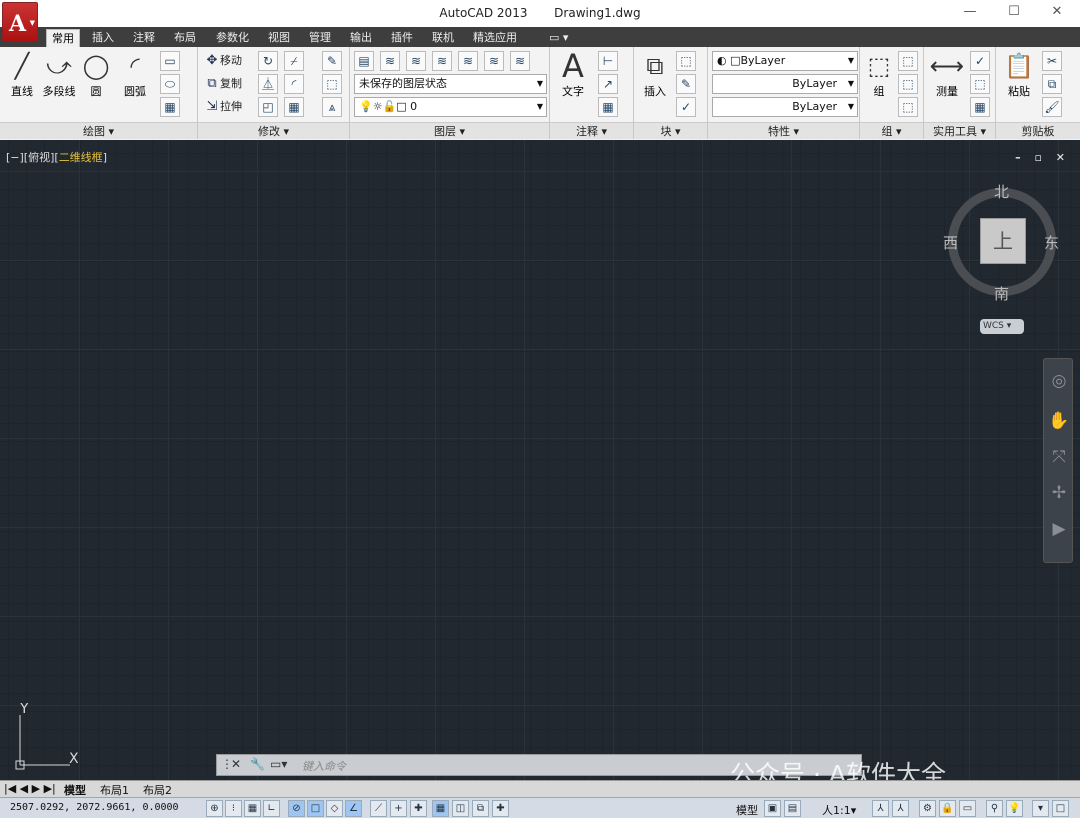 Image resolution: width=1080 pixels, height=818 pixels. Describe the element at coordinates (418, 808) in the screenshot. I see `lineweight-icon: ✚` at that location.